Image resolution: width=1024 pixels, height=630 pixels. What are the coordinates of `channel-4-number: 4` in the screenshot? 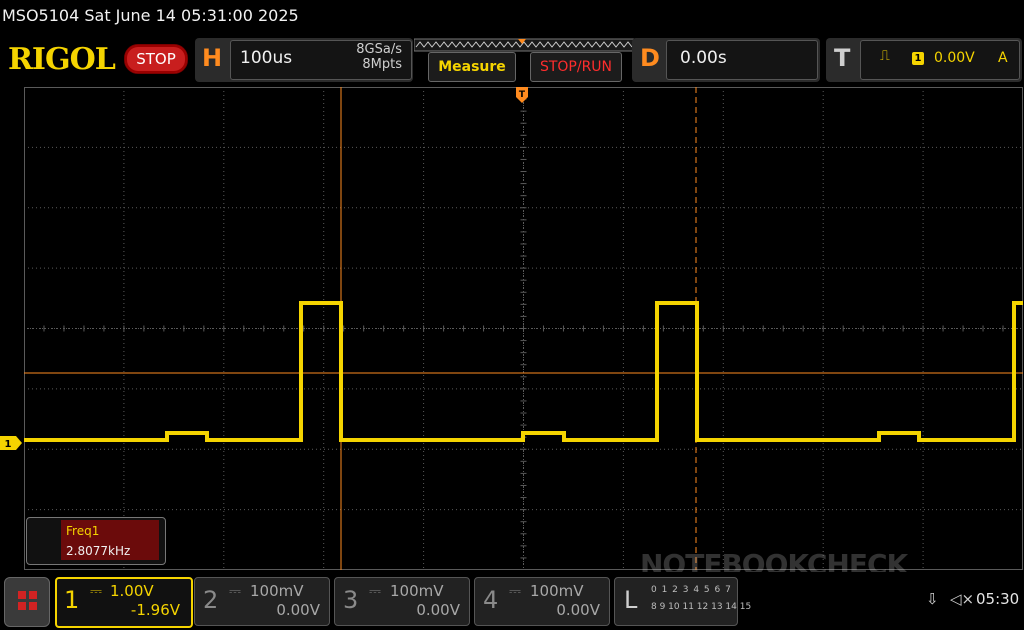 It's located at (491, 600).